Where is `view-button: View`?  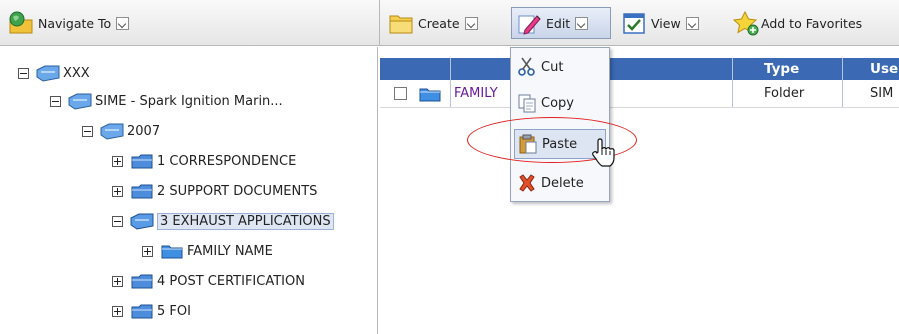
view-button: View is located at coordinates (660, 23).